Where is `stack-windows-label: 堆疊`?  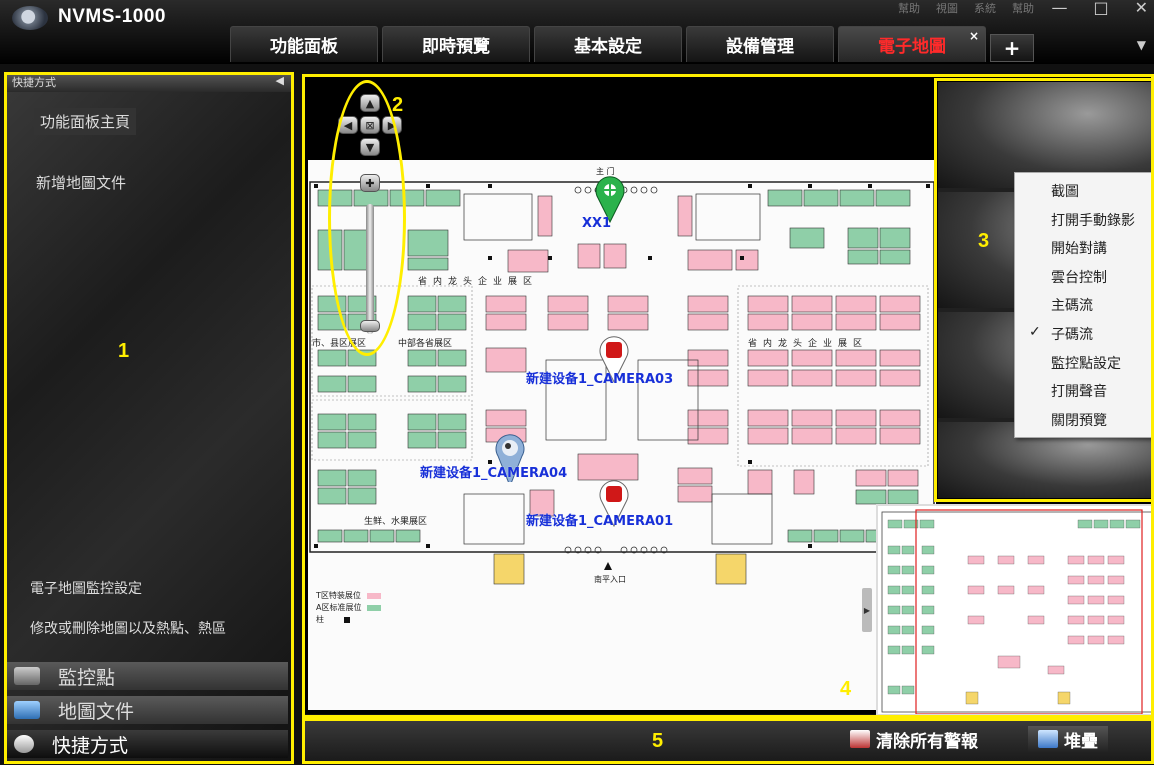
stack-windows-label: 堆疊 is located at coordinates (1081, 741).